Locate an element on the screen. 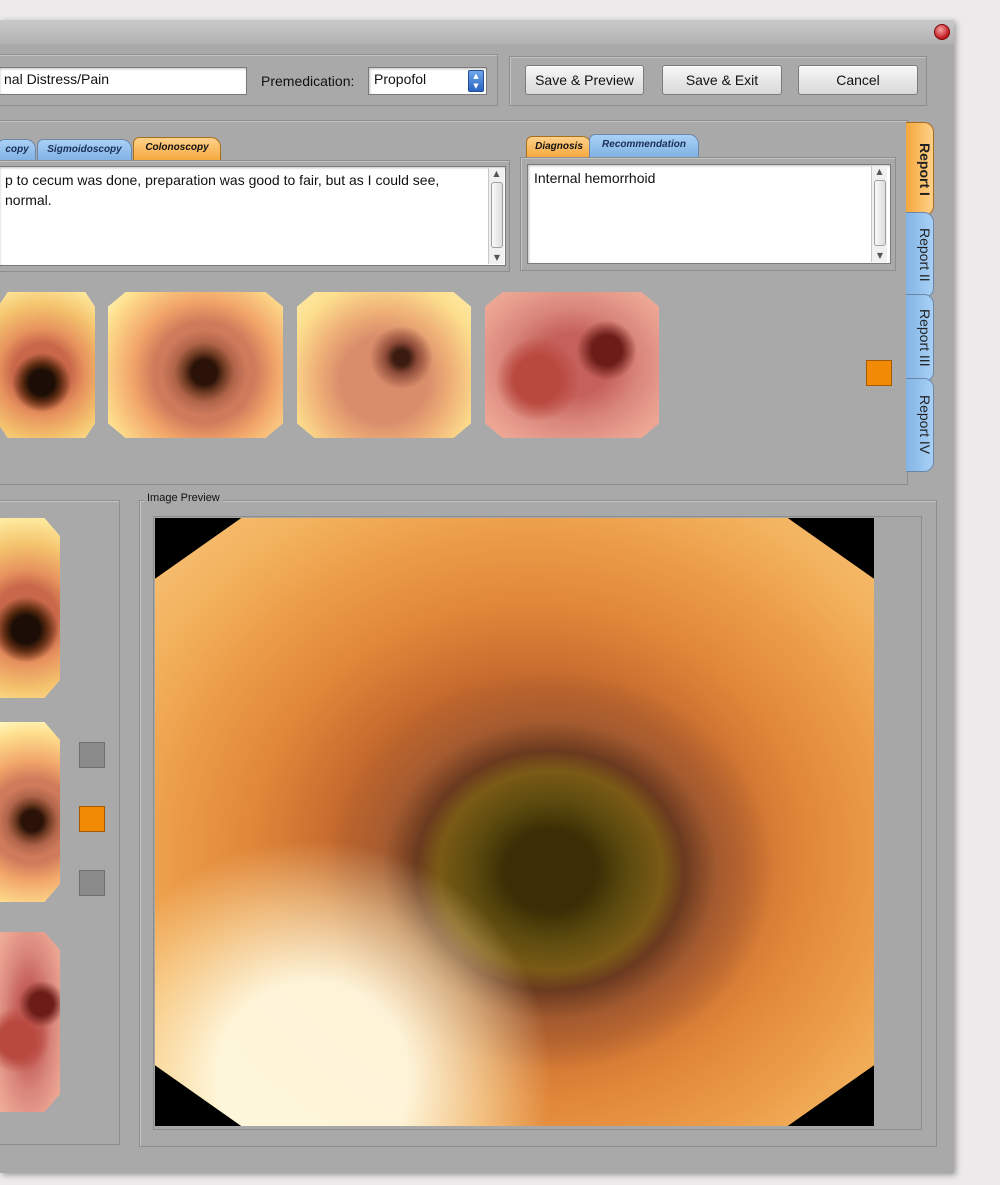 Image resolution: width=1000 pixels, height=1185 pixels. tab-report-1: Report I is located at coordinates (920, 169).